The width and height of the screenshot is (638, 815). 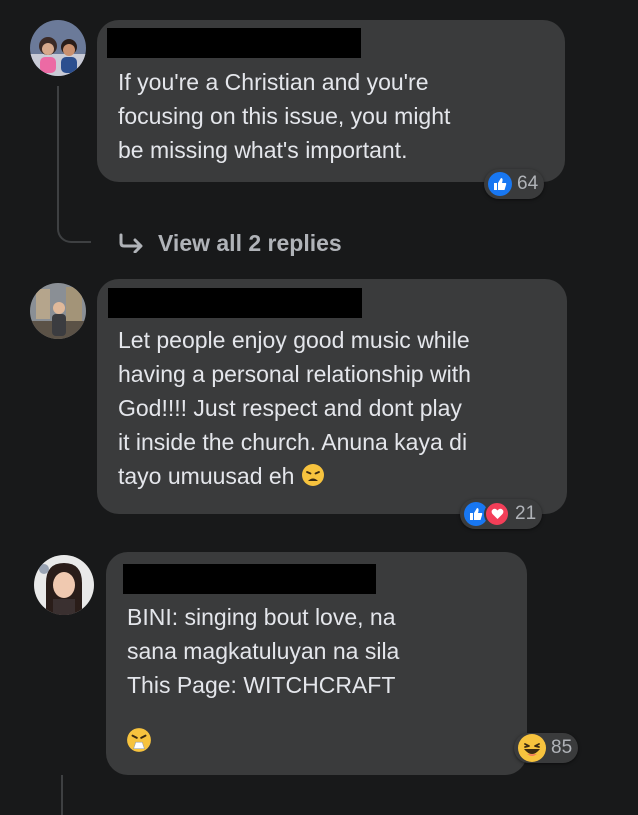 What do you see at coordinates (250, 242) in the screenshot?
I see `view-replies-label: View all 2 replies` at bounding box center [250, 242].